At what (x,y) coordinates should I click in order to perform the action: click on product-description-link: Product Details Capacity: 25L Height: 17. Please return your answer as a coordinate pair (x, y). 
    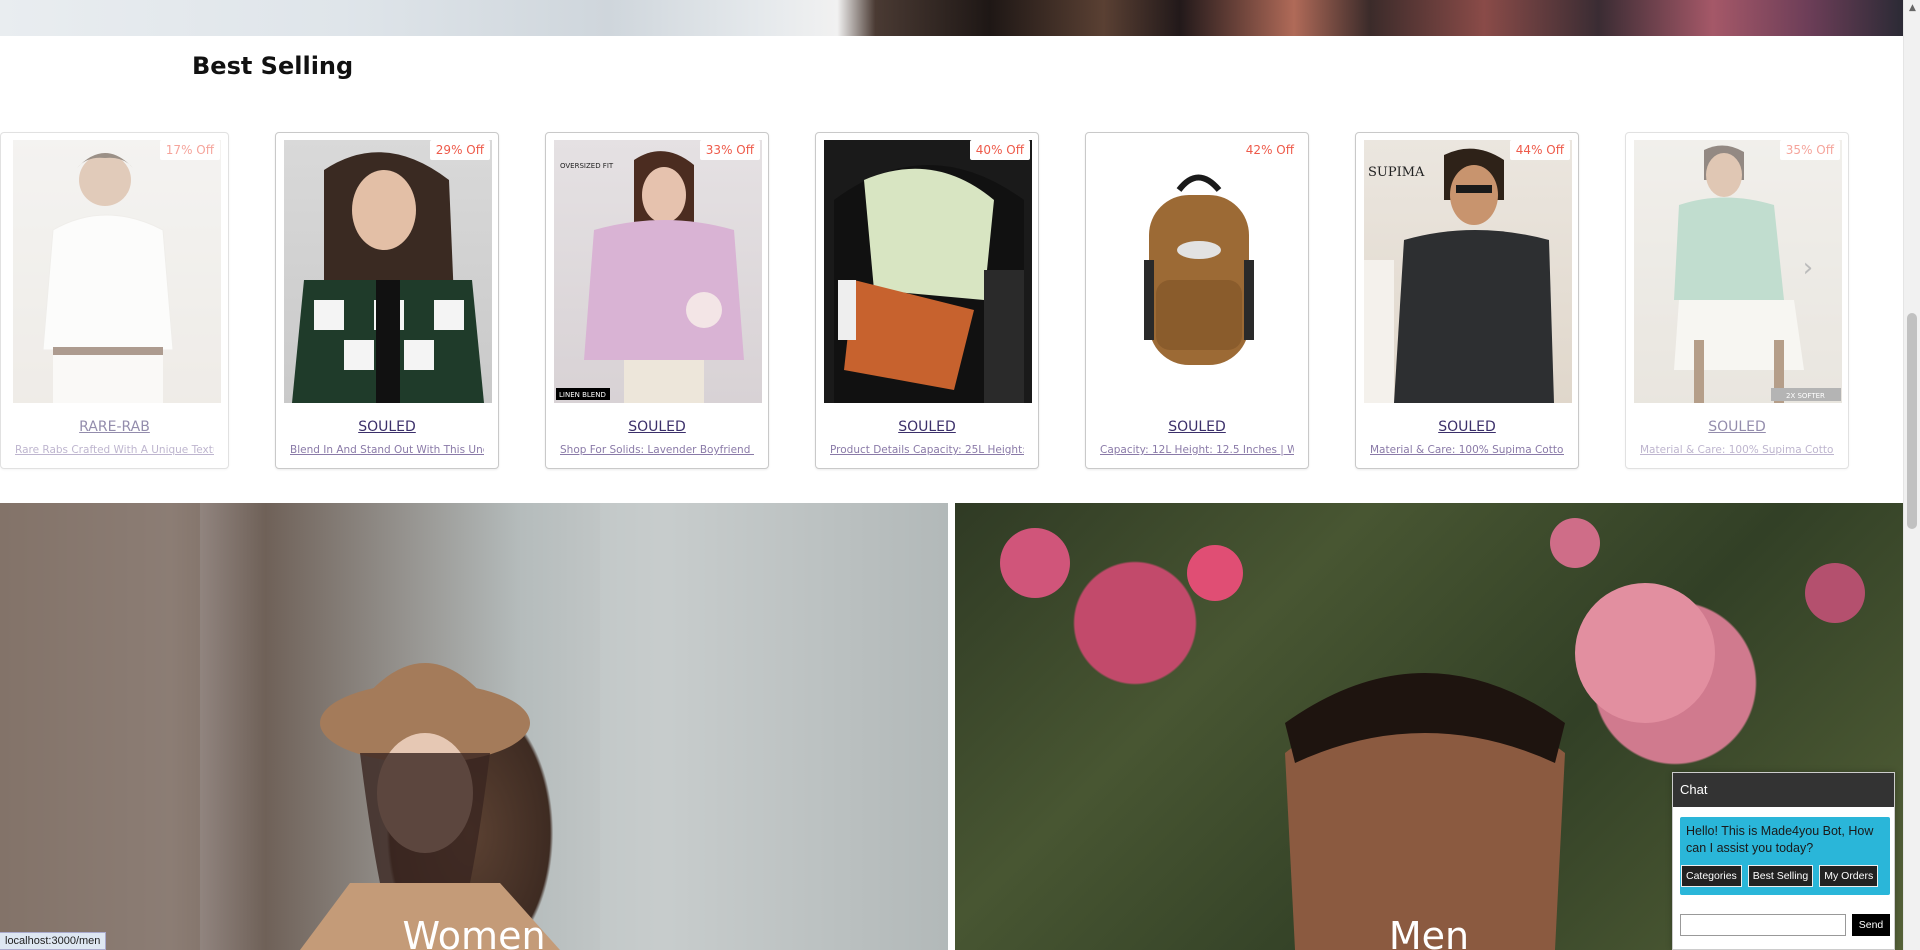
    Looking at the image, I should click on (927, 450).